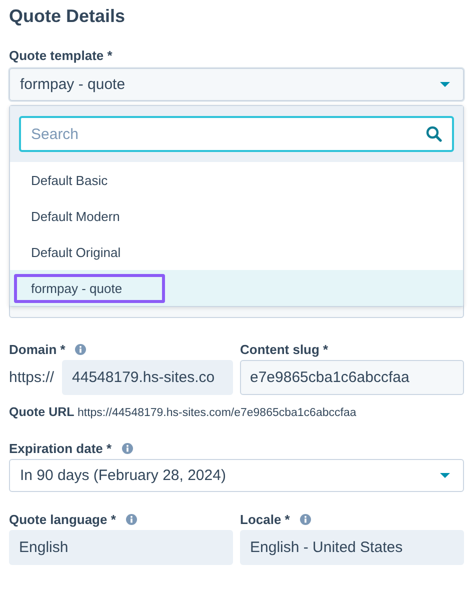 The image size is (474, 597). What do you see at coordinates (265, 519) in the screenshot?
I see `field-label: Locale *` at bounding box center [265, 519].